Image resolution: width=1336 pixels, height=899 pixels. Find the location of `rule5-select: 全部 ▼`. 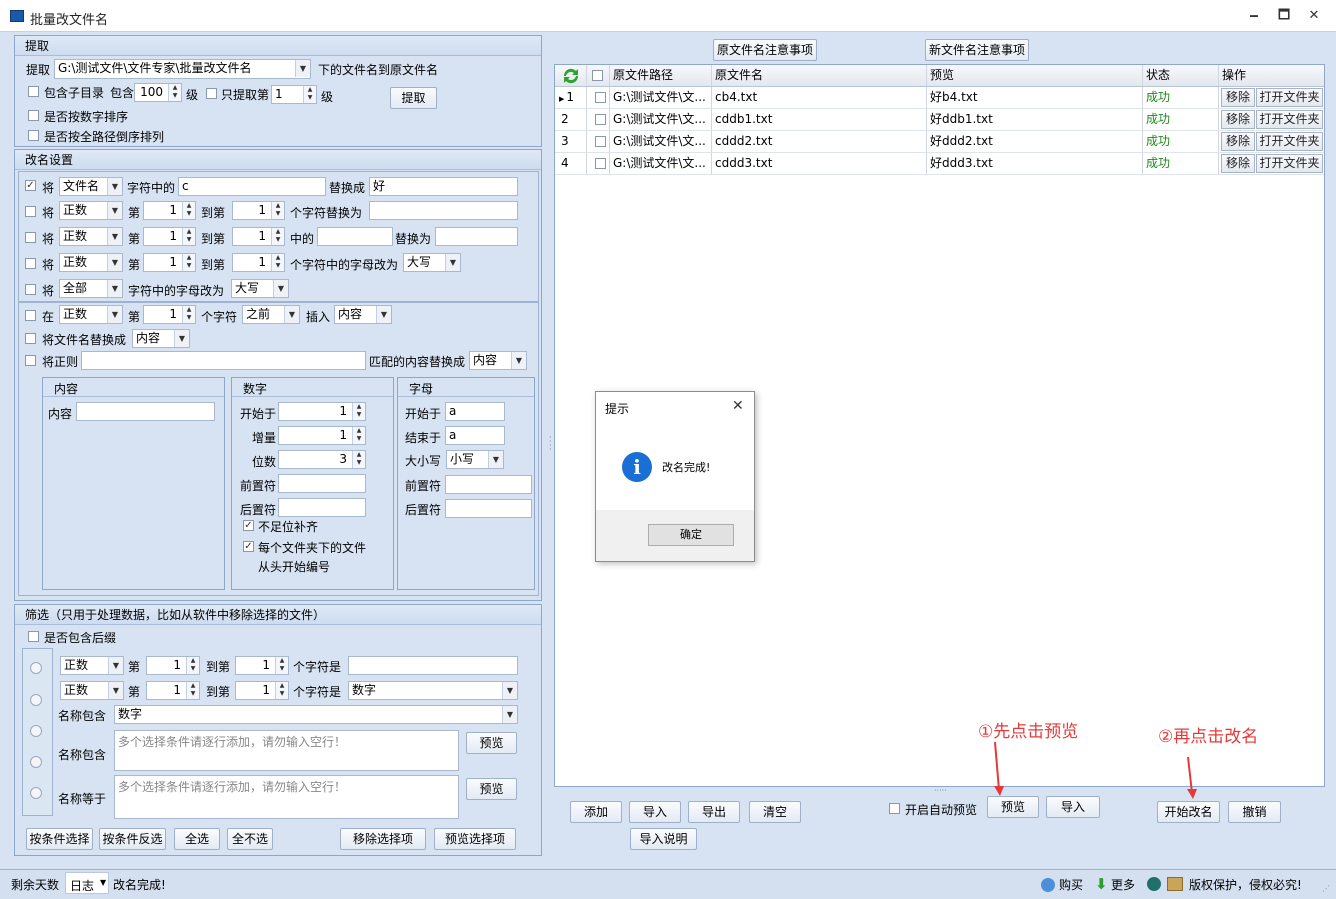

rule5-select: 全部 ▼ is located at coordinates (91, 288).